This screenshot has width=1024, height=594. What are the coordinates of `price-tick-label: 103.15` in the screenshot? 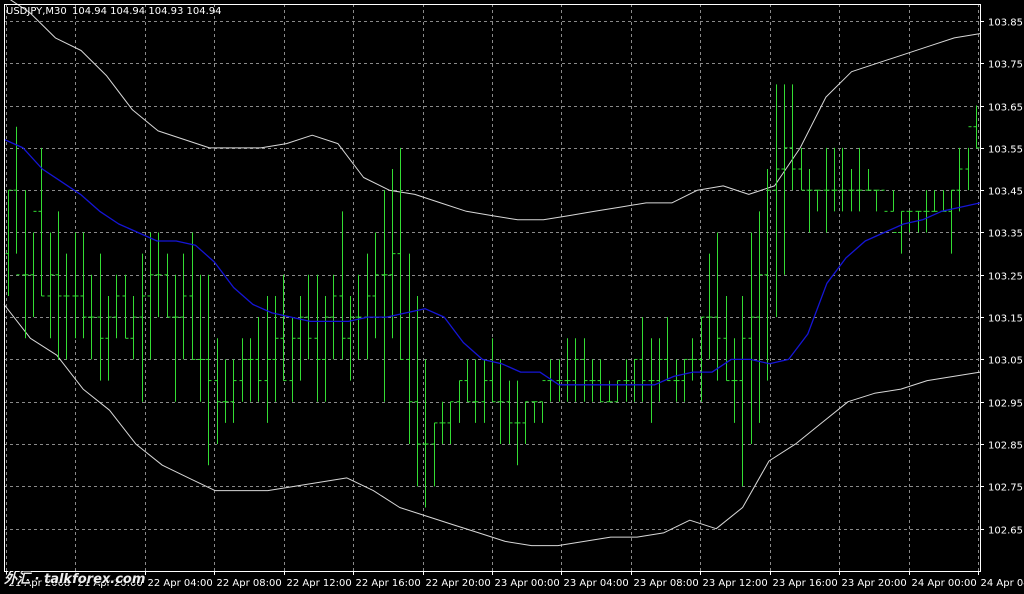 It's located at (1005, 319).